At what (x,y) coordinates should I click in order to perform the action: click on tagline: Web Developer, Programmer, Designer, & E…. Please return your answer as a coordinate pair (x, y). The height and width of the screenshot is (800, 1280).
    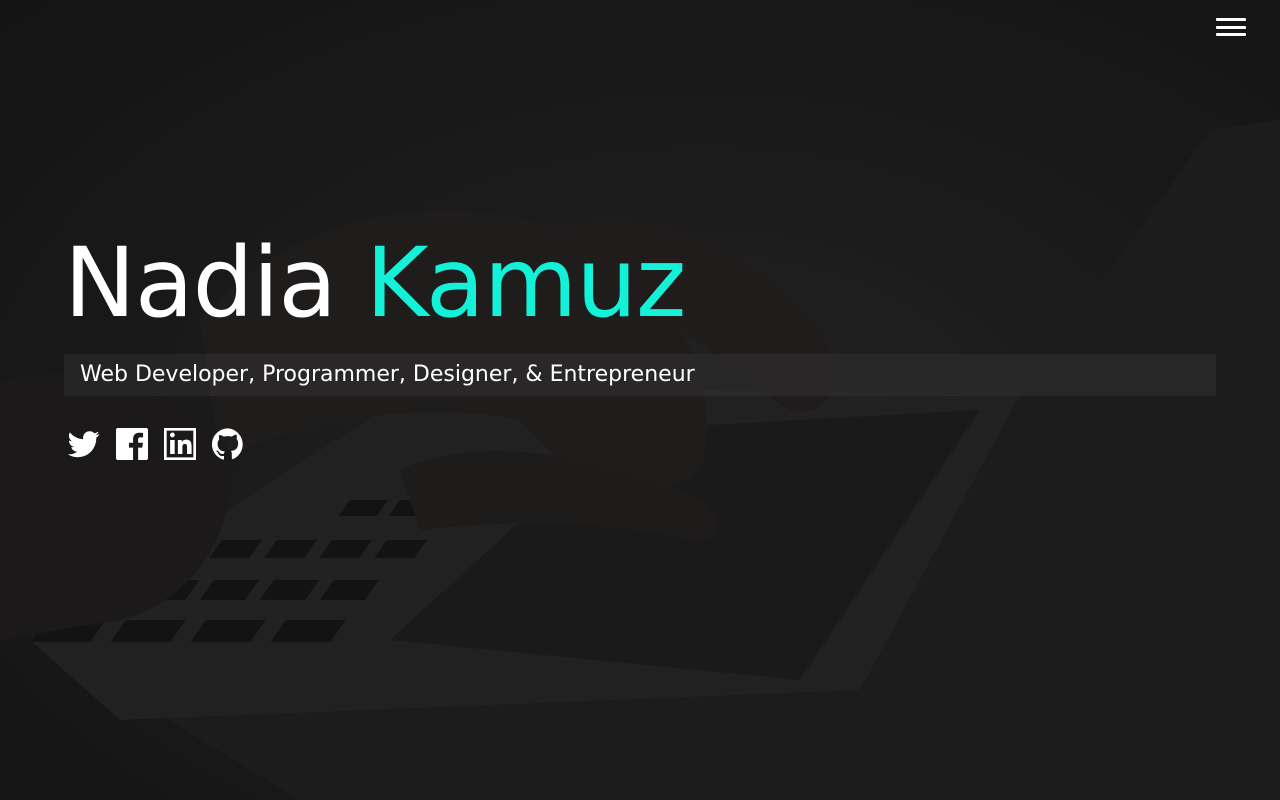
    Looking at the image, I should click on (387, 374).